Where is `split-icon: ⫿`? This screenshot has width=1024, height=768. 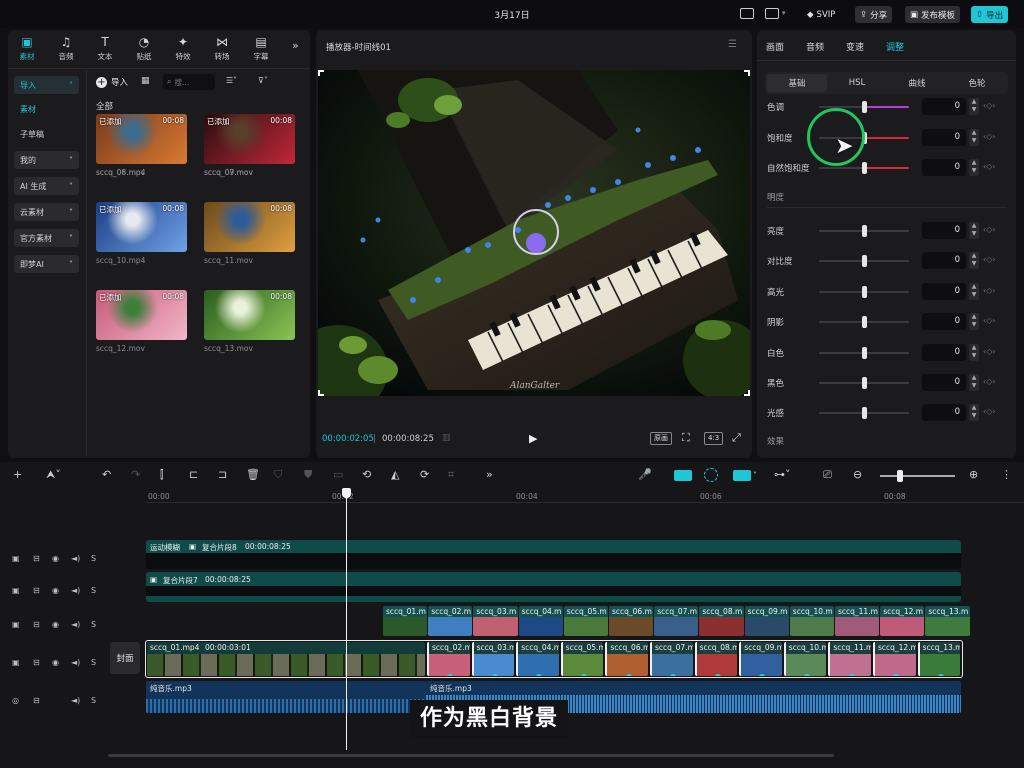
split-icon: ⫿ is located at coordinates (162, 475).